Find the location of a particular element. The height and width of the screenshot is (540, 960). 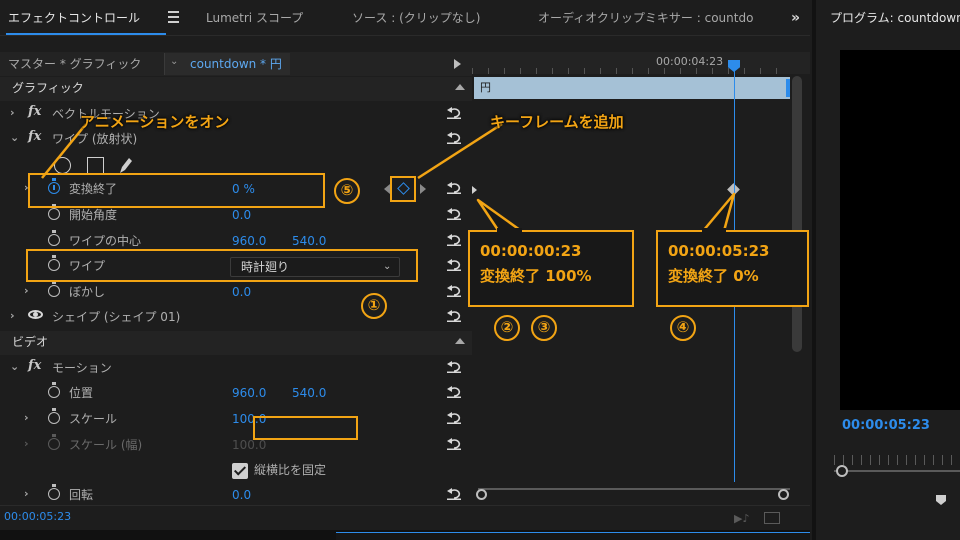

prop-row-scale: › スケール 100.0 is located at coordinates (236, 419).